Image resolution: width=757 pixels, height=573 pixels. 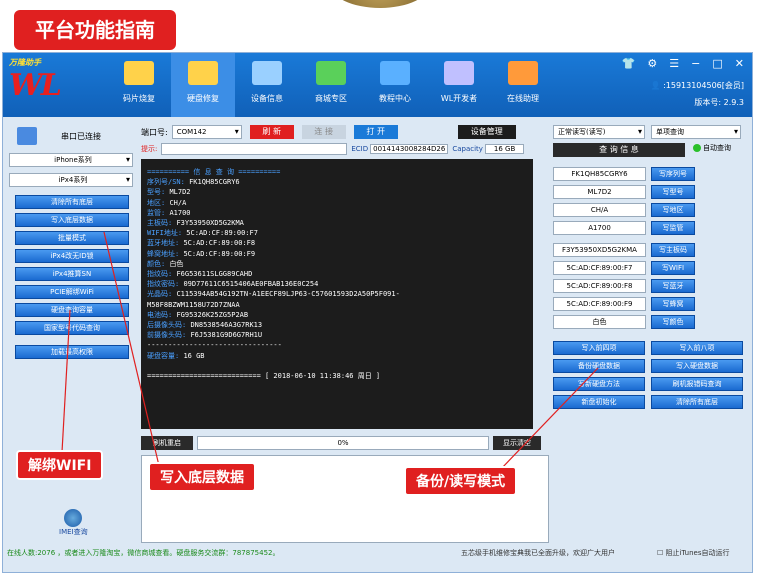 What do you see at coordinates (271, 132) in the screenshot?
I see `refresh-button: 刷 新` at bounding box center [271, 132].